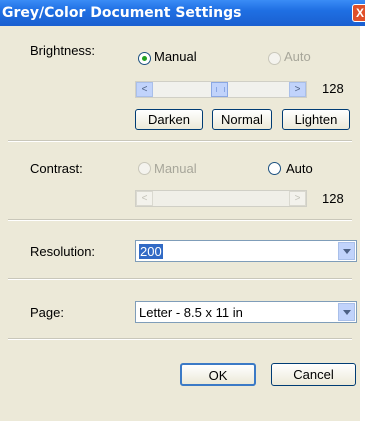 This screenshot has width=365, height=421. What do you see at coordinates (144, 198) in the screenshot?
I see `contrast-left-arrow-icon: <` at bounding box center [144, 198].